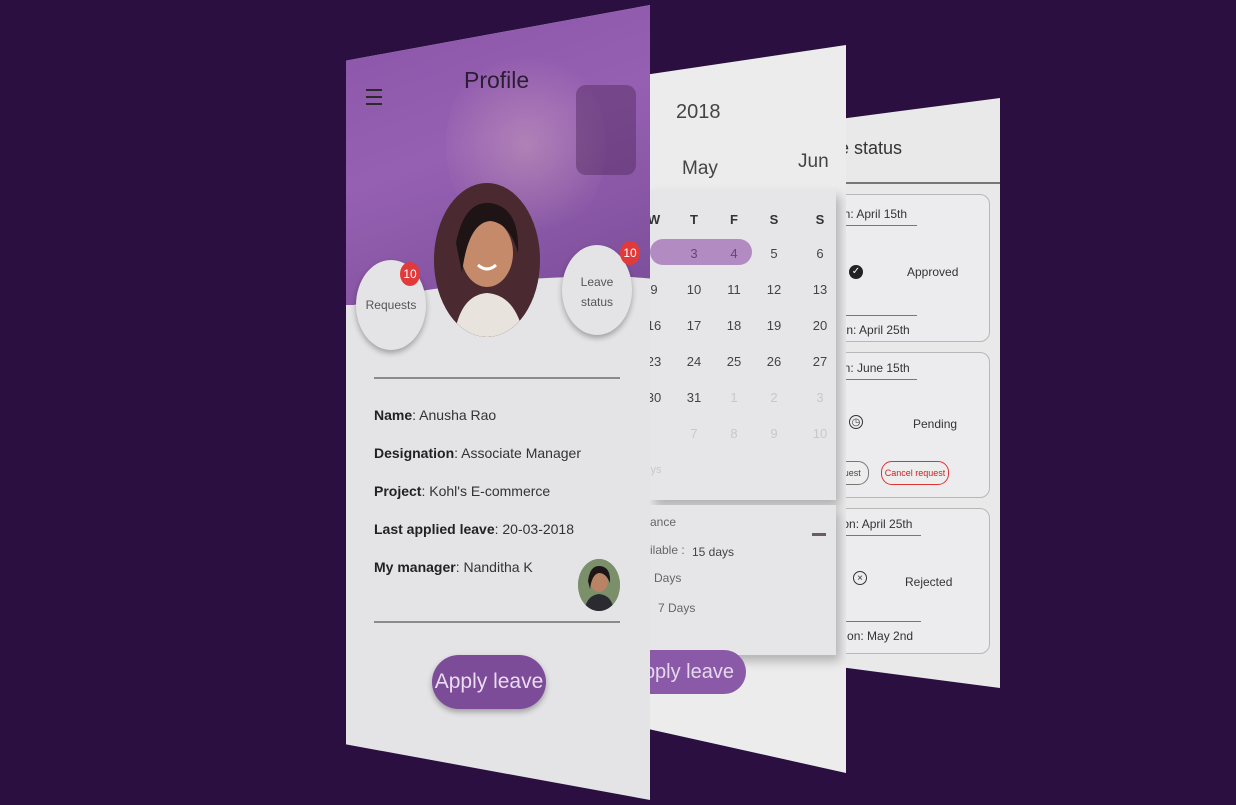  What do you see at coordinates (658, 397) in the screenshot?
I see `calendar-day: 30` at bounding box center [658, 397].